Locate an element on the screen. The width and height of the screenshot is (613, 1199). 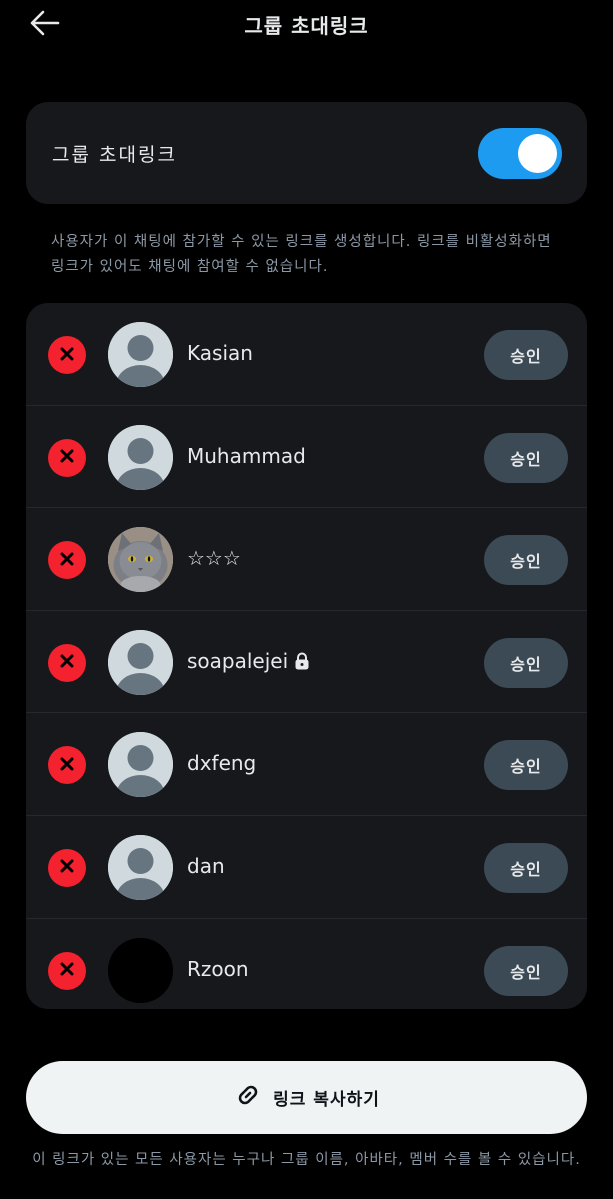
link-icon is located at coordinates (248, 1097).